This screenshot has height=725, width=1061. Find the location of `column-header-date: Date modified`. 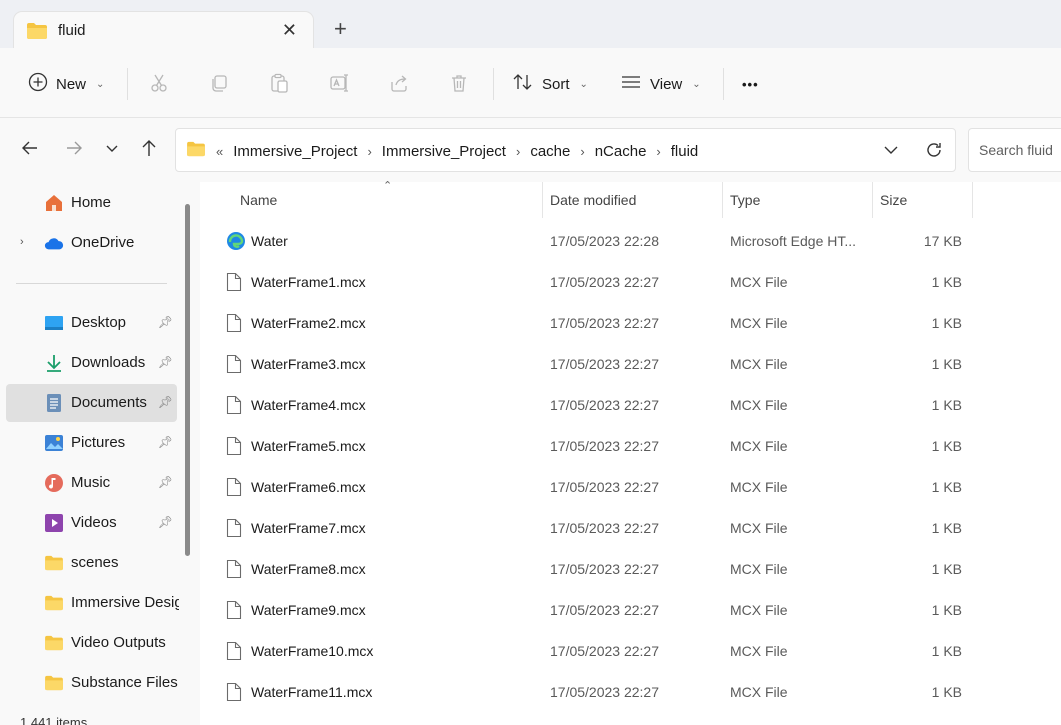

column-header-date: Date modified is located at coordinates (632, 200).